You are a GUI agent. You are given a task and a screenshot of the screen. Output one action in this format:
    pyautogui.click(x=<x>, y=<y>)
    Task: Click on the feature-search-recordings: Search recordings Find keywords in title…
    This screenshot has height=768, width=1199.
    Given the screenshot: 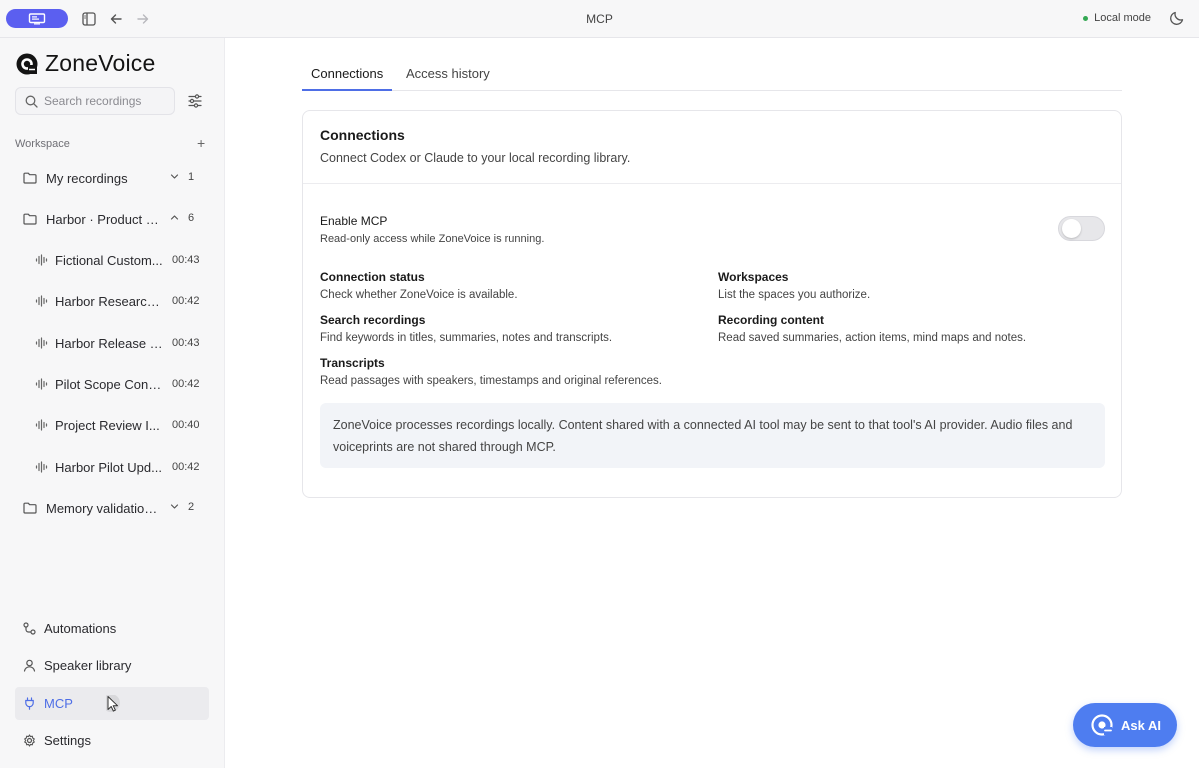 What is the action you would take?
    pyautogui.click(x=466, y=328)
    